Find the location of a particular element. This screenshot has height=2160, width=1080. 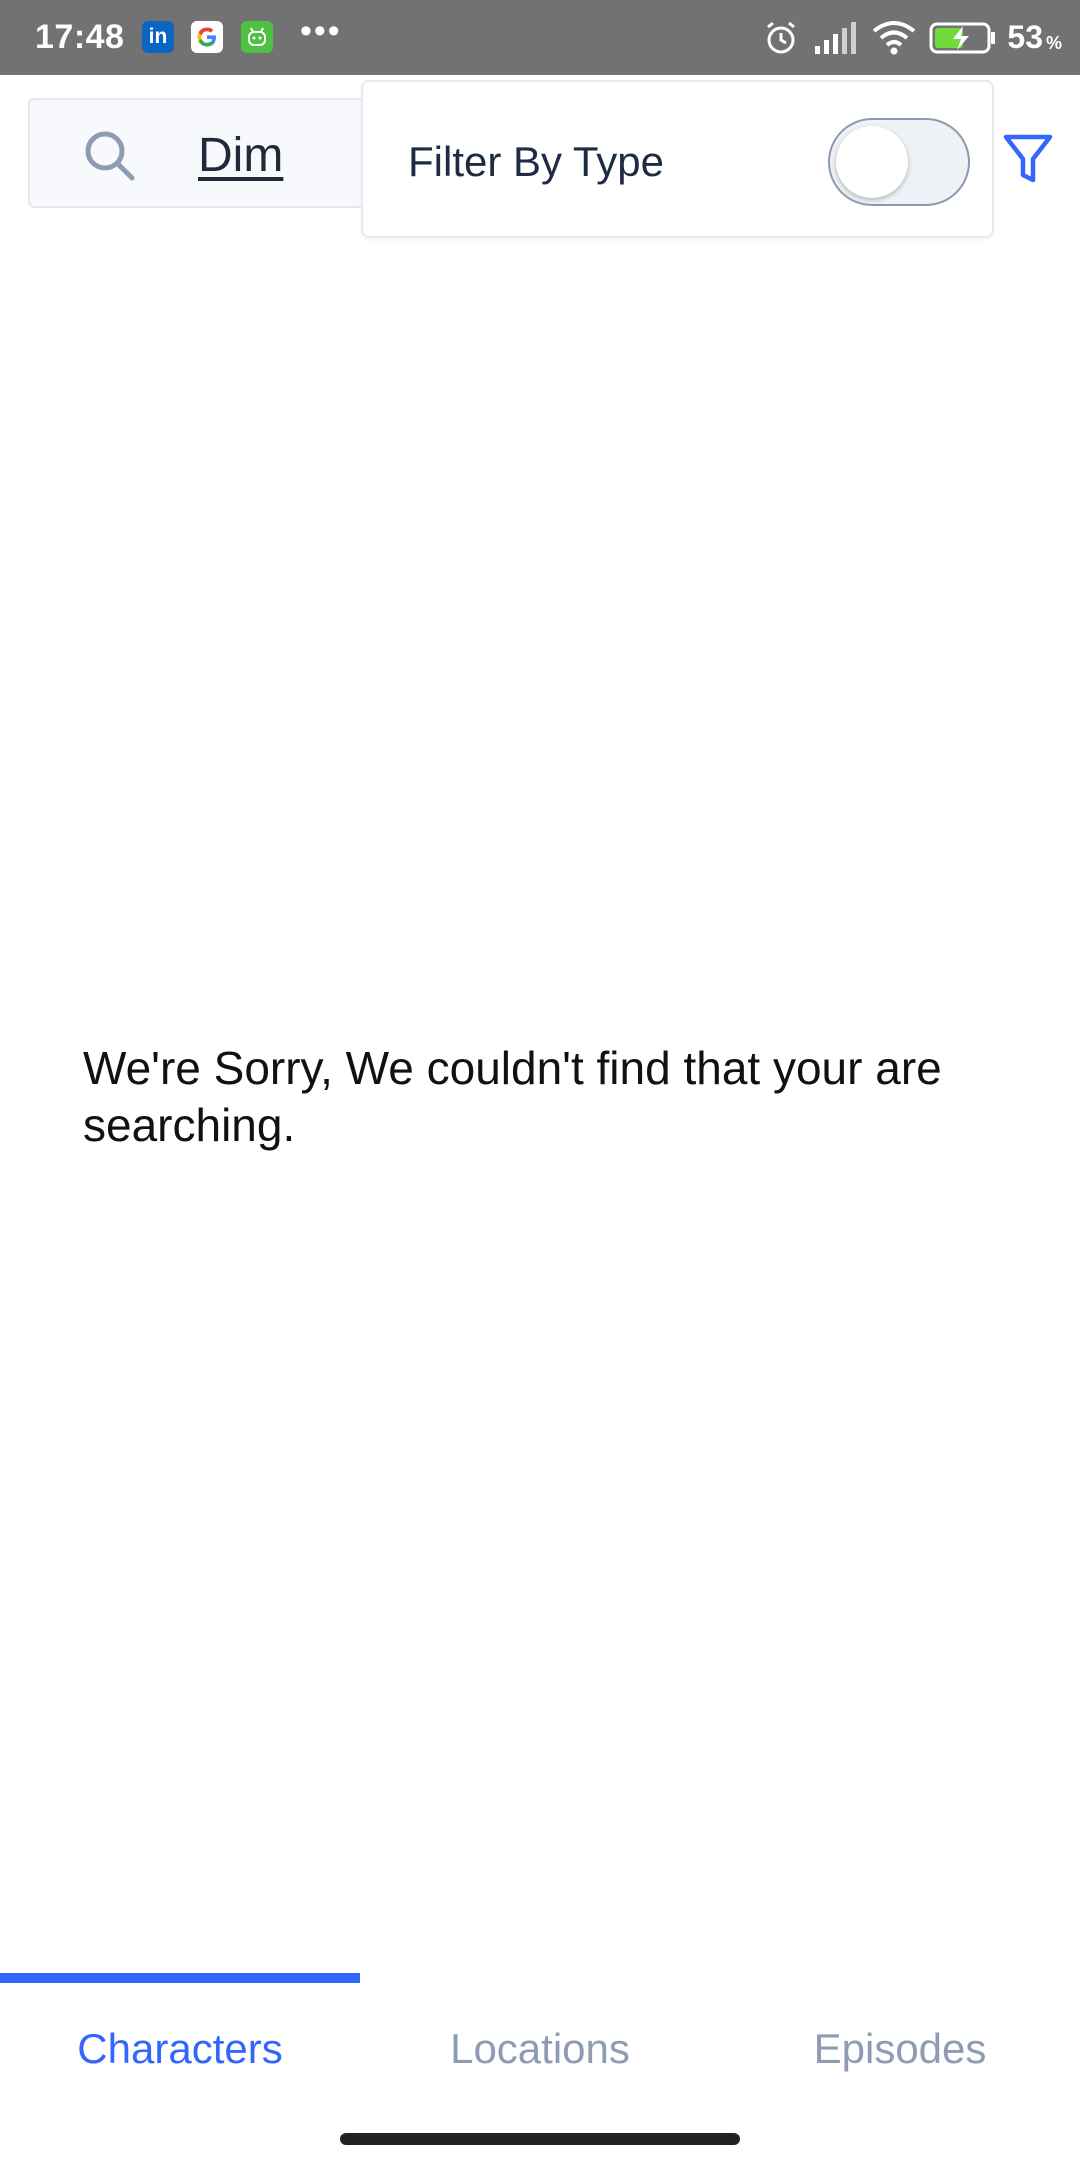

tab-locations: Locations is located at coordinates (540, 2049).